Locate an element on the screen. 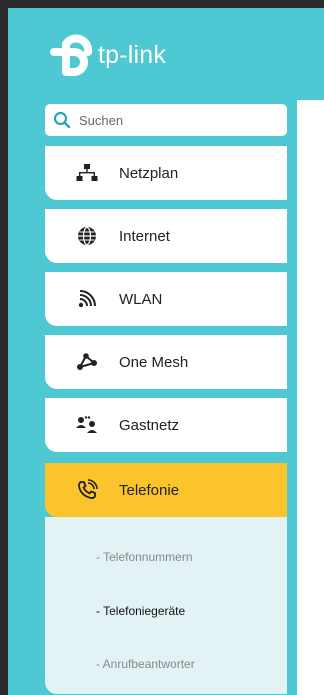  sidebar-item-label: Gastnetz is located at coordinates (149, 425).